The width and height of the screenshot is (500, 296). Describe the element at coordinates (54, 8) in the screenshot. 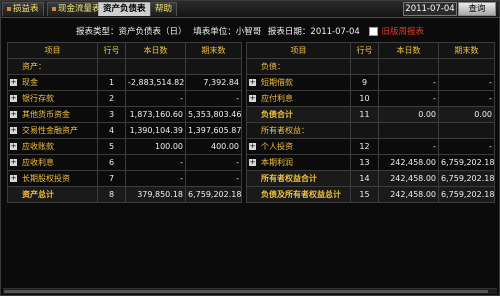

I see `tab-marker-icon` at that location.